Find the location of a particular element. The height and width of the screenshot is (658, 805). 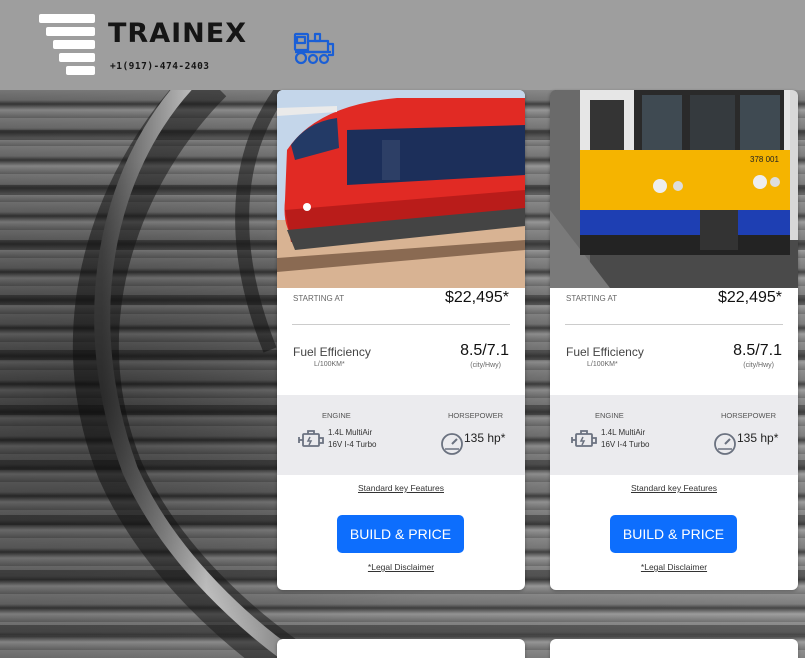

train-number: 378 001 is located at coordinates (764, 159).